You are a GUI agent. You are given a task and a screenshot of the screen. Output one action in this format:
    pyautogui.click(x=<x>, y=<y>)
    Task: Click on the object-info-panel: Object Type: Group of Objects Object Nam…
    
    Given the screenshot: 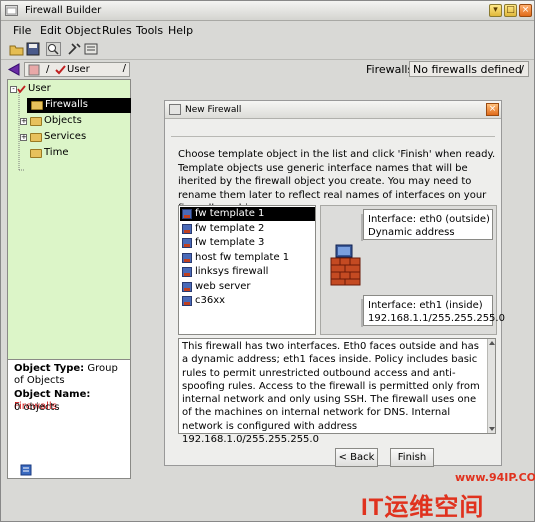 What is the action you would take?
    pyautogui.click(x=69, y=419)
    